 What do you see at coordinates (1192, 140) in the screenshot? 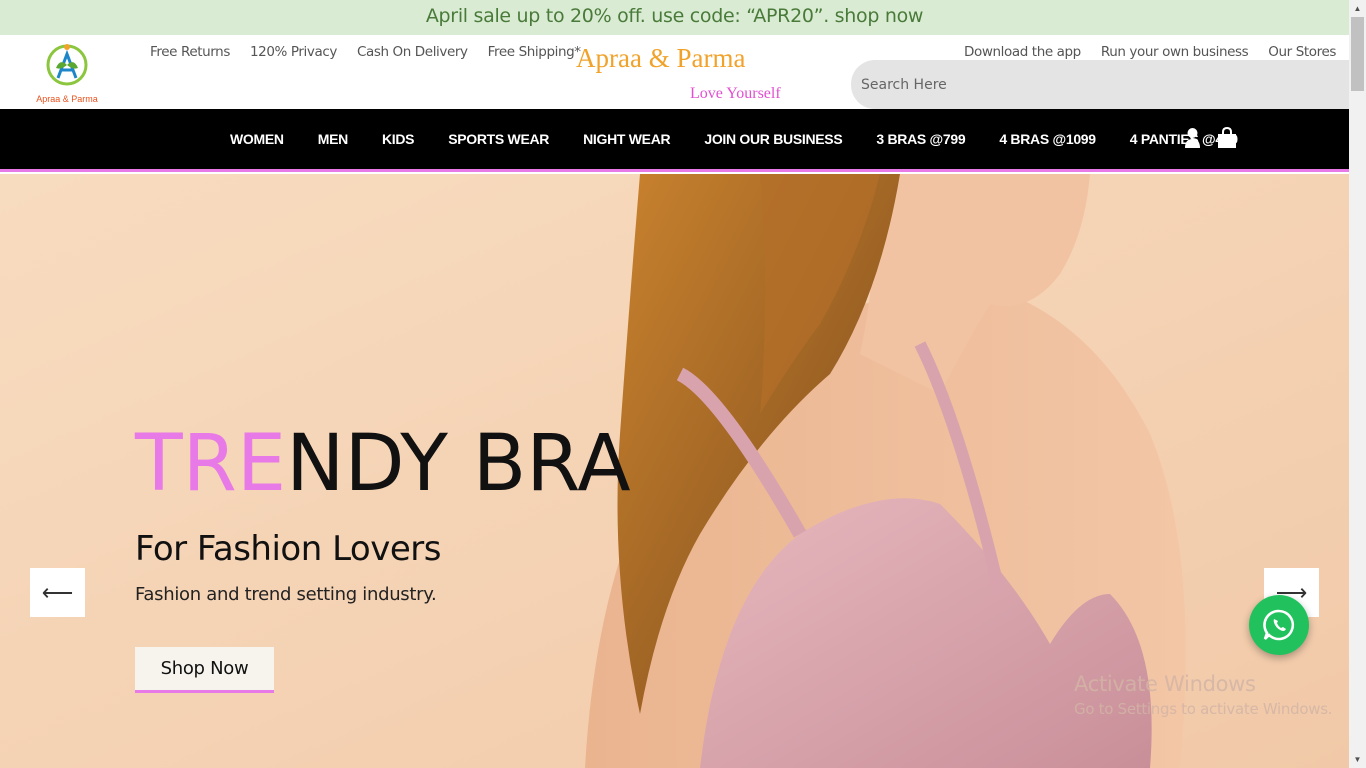
I see `user-icon` at bounding box center [1192, 140].